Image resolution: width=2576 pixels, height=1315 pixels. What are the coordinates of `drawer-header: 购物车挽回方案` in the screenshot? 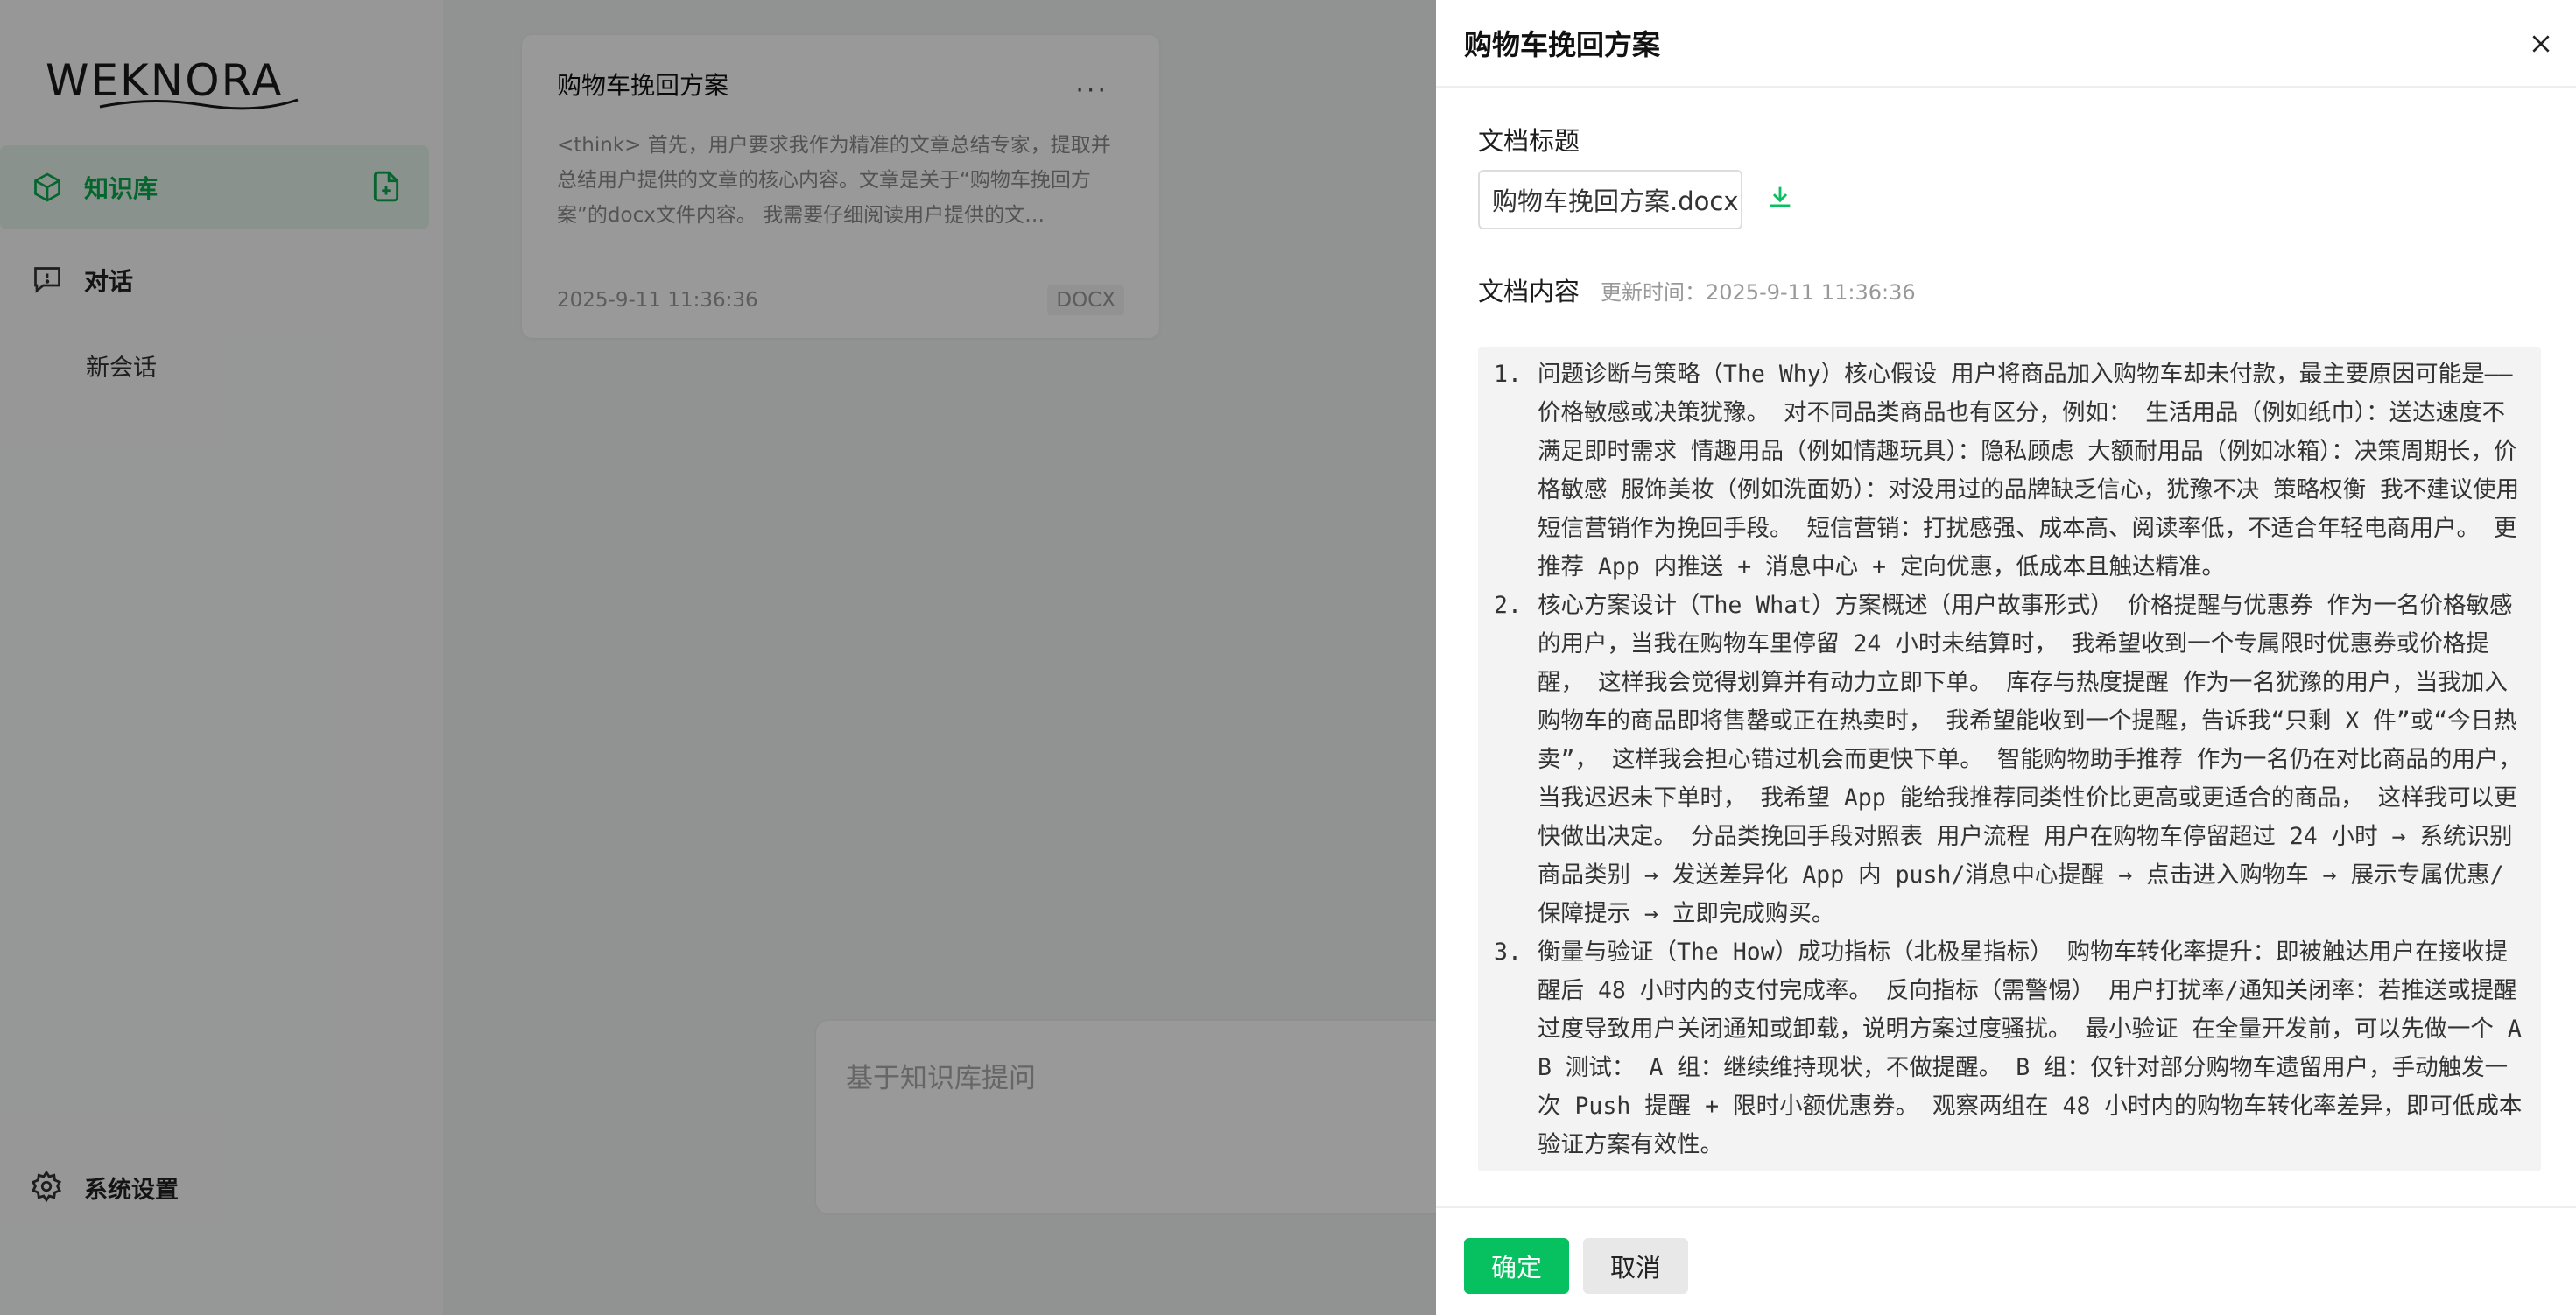 It's located at (2006, 44).